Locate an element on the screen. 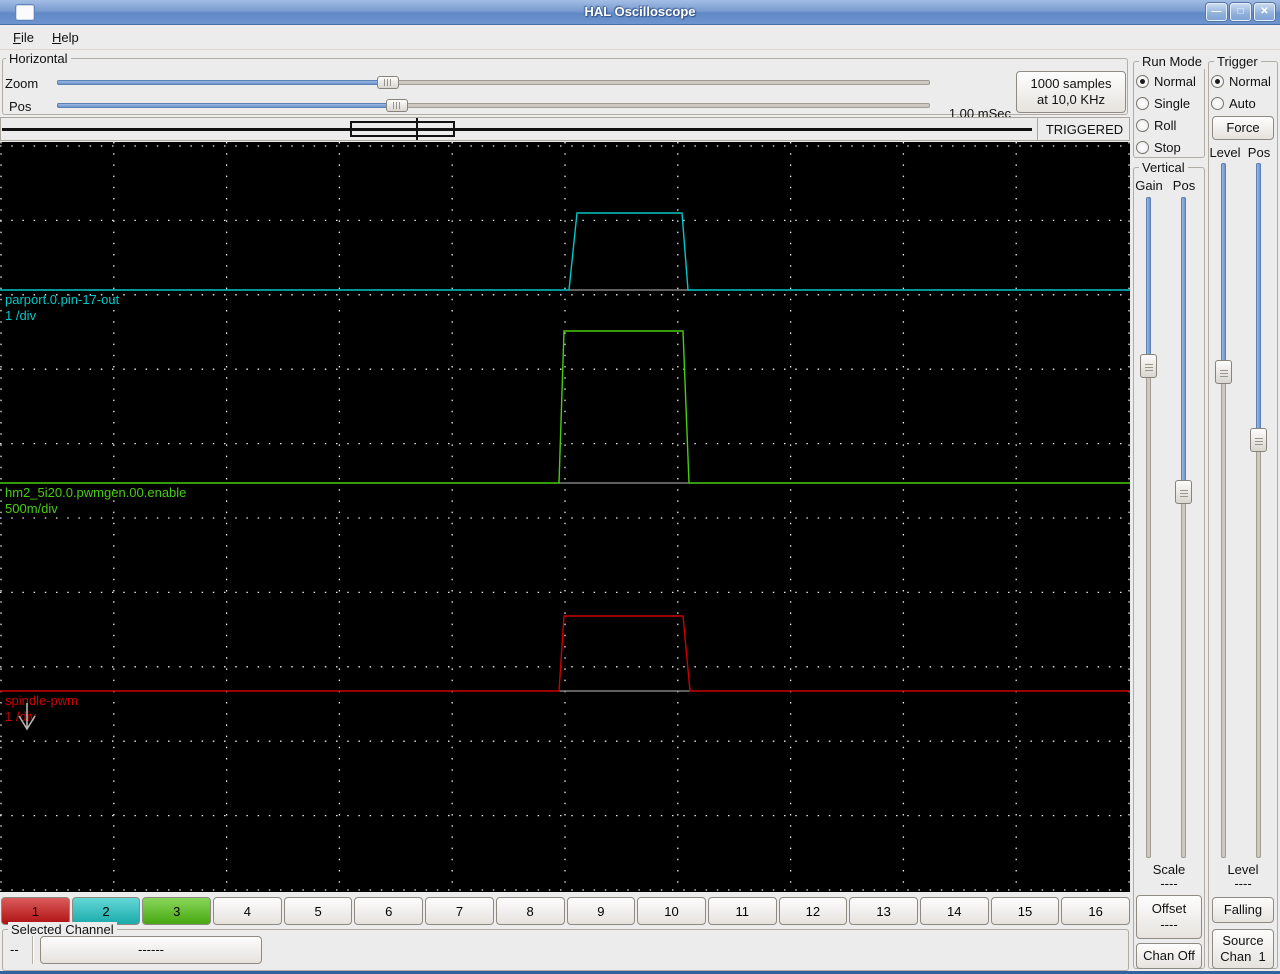  scale-label: Scale is located at coordinates (1169, 869).